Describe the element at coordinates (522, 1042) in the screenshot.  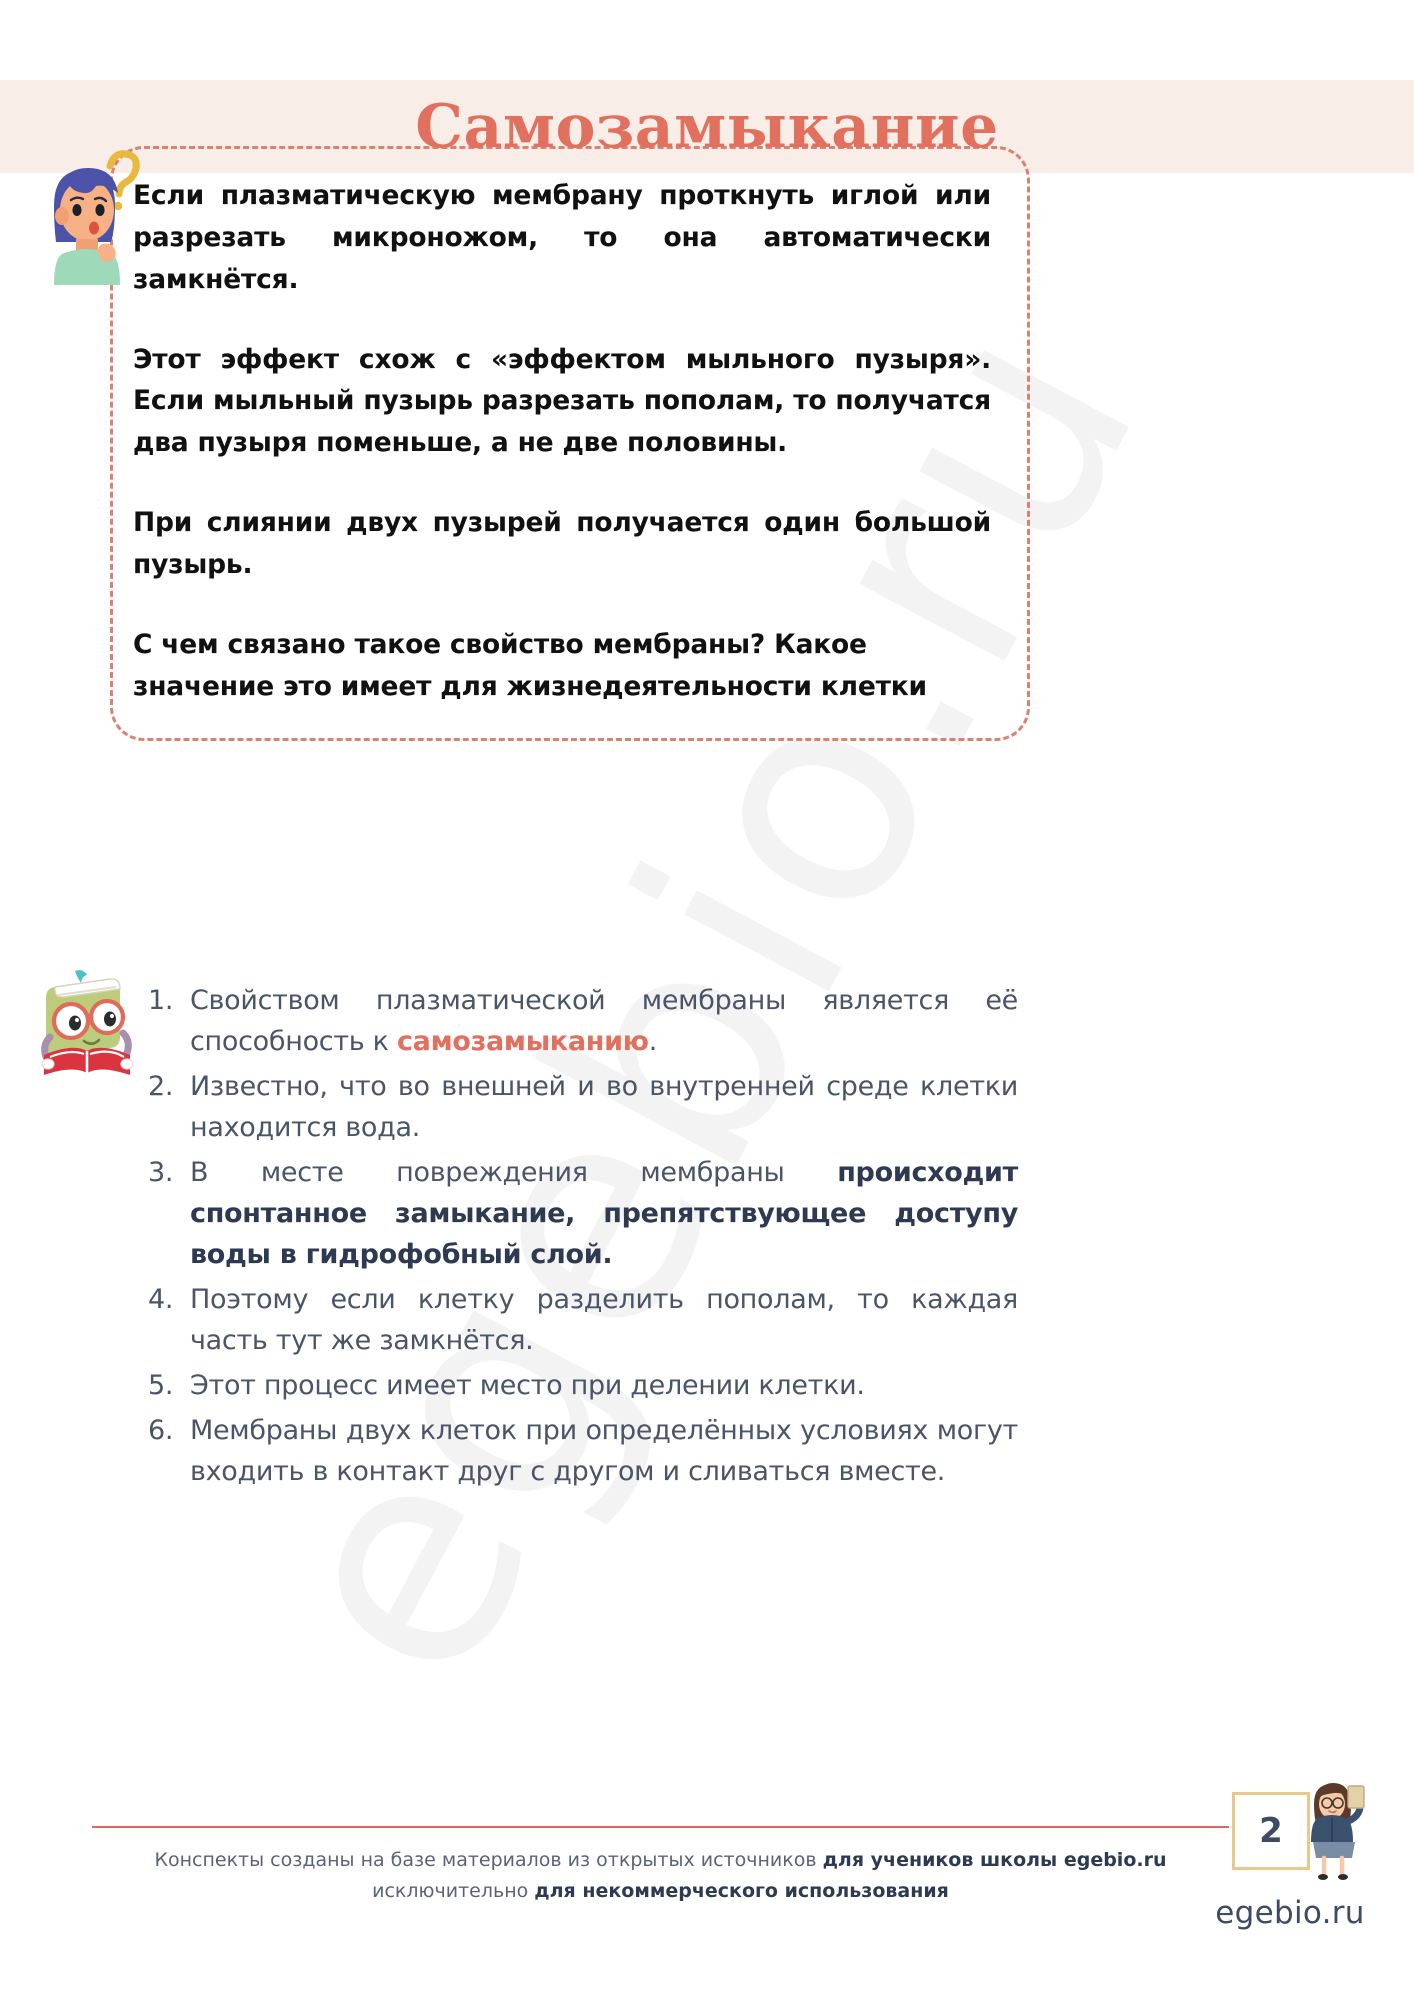
I see `answer-item-text: самозамыканию` at that location.